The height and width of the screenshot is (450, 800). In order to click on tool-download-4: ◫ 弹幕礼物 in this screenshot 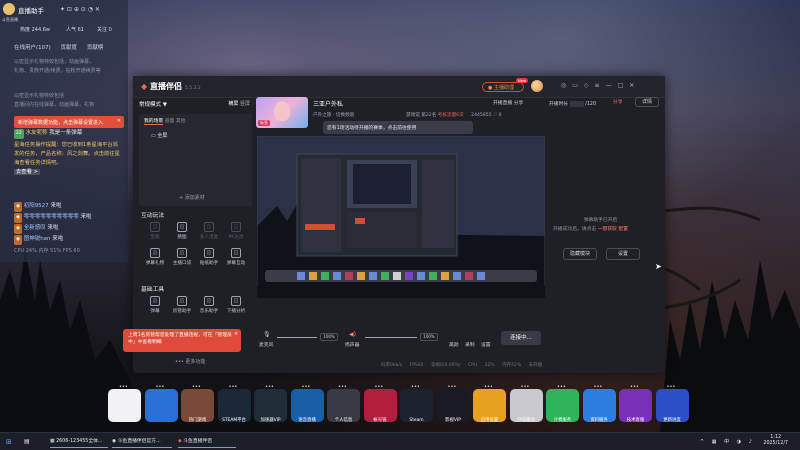, I will do `click(155, 257)`.